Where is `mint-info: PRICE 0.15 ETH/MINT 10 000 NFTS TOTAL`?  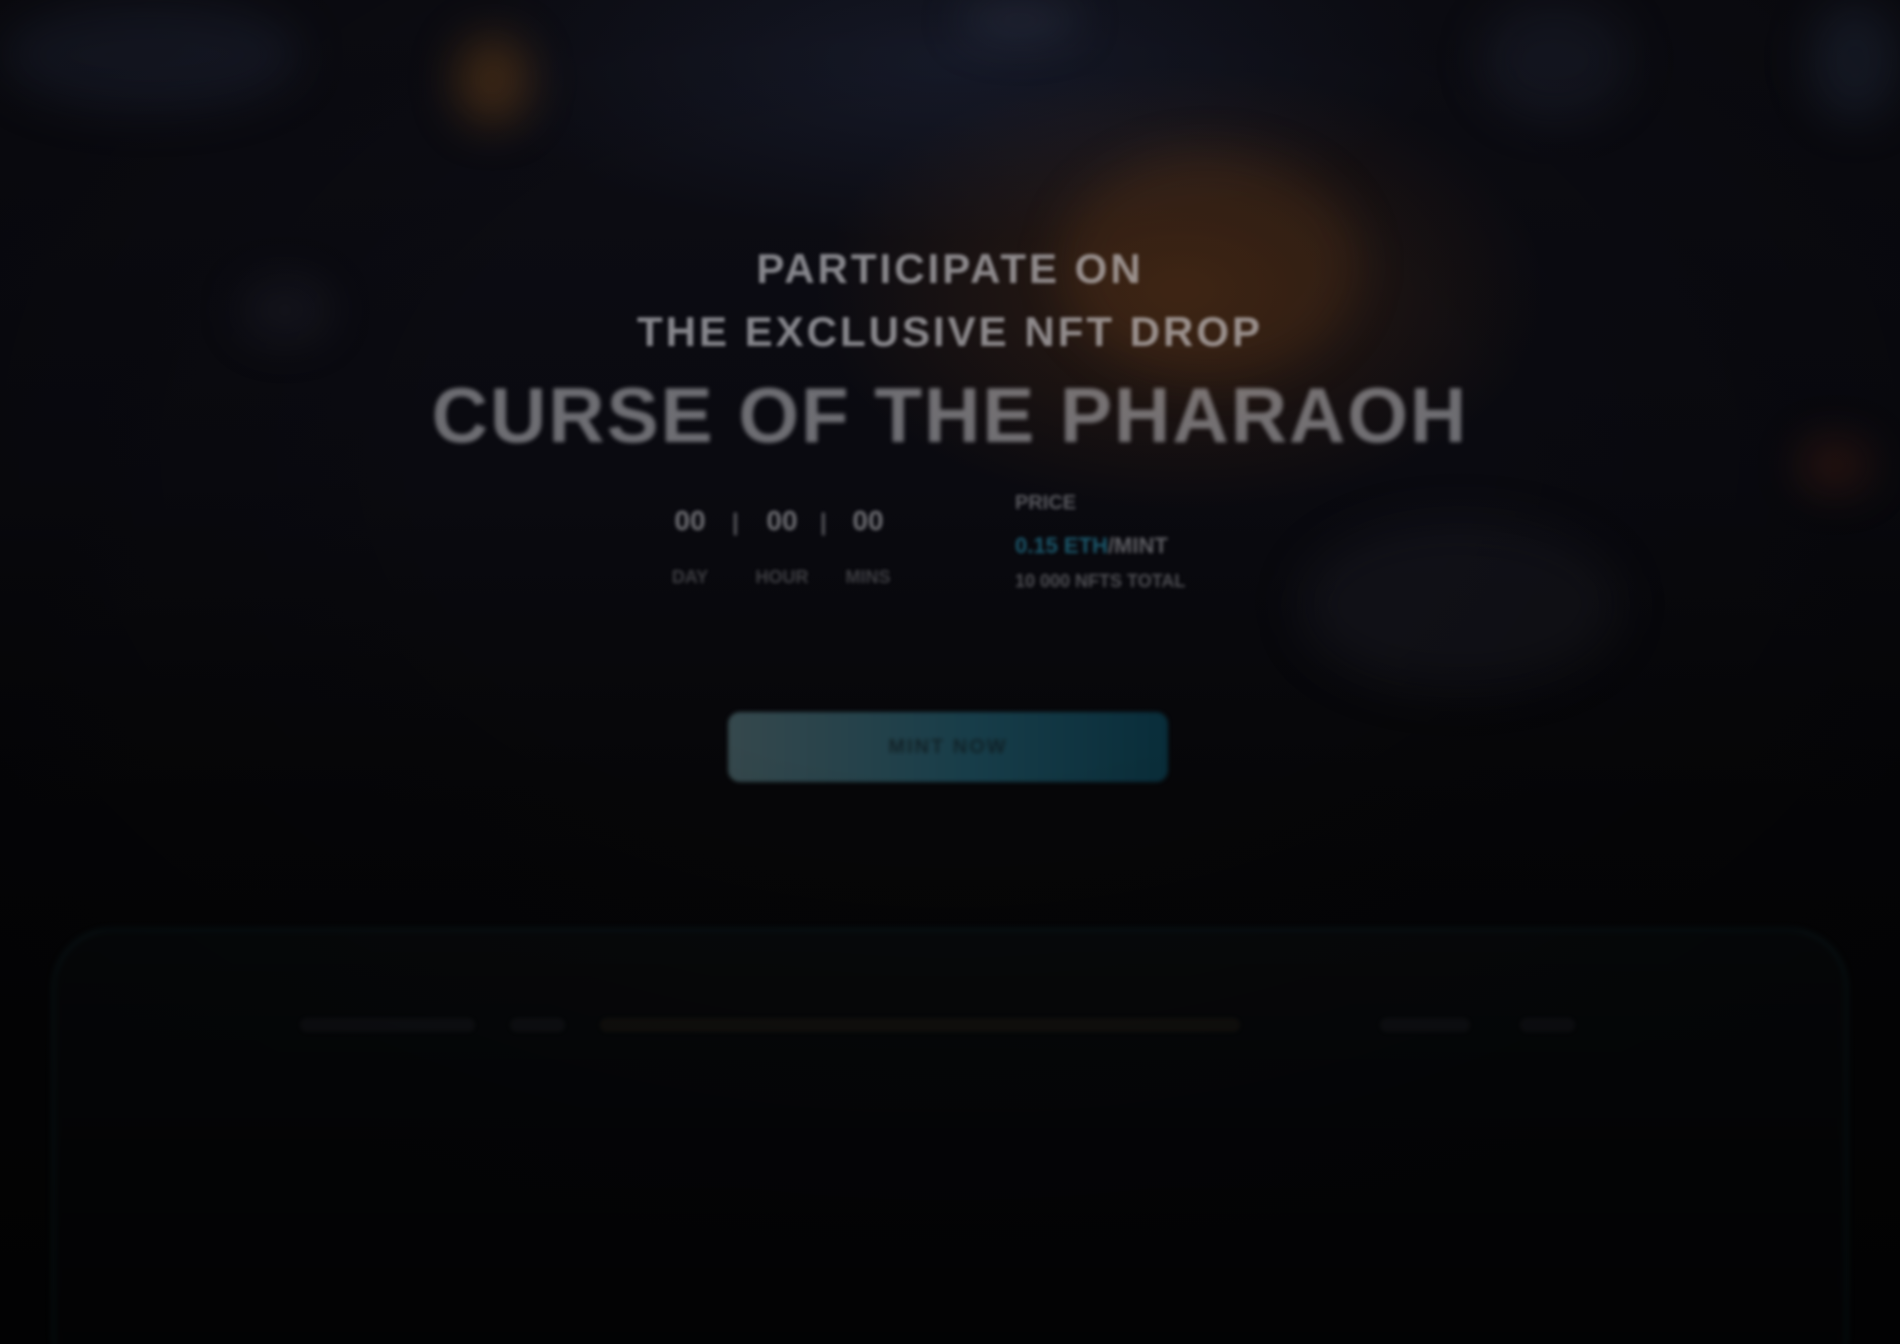 mint-info: PRICE 0.15 ETH/MINT 10 000 NFTS TOTAL is located at coordinates (1145, 542).